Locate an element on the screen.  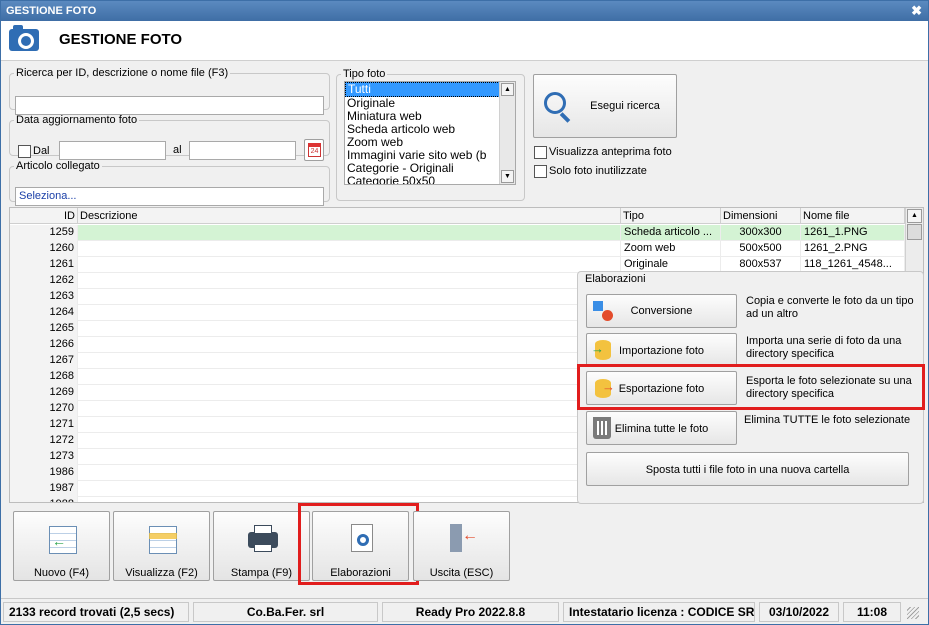
new-button-label: Nuovo (F4) is located at coordinates (61, 573).